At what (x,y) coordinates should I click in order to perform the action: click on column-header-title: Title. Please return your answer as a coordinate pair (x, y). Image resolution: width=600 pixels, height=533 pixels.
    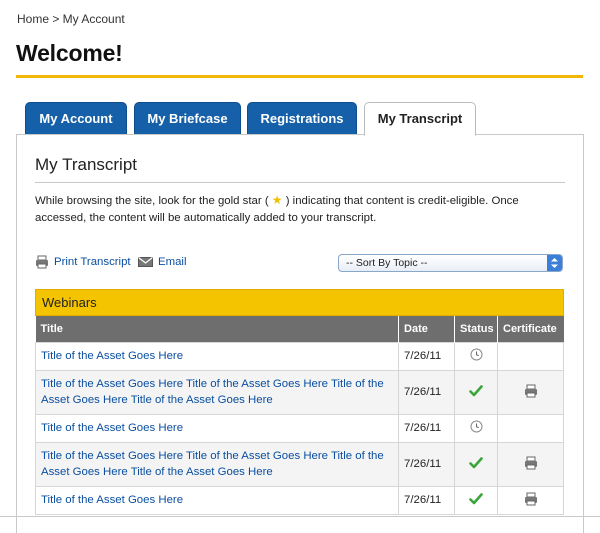
    Looking at the image, I should click on (217, 329).